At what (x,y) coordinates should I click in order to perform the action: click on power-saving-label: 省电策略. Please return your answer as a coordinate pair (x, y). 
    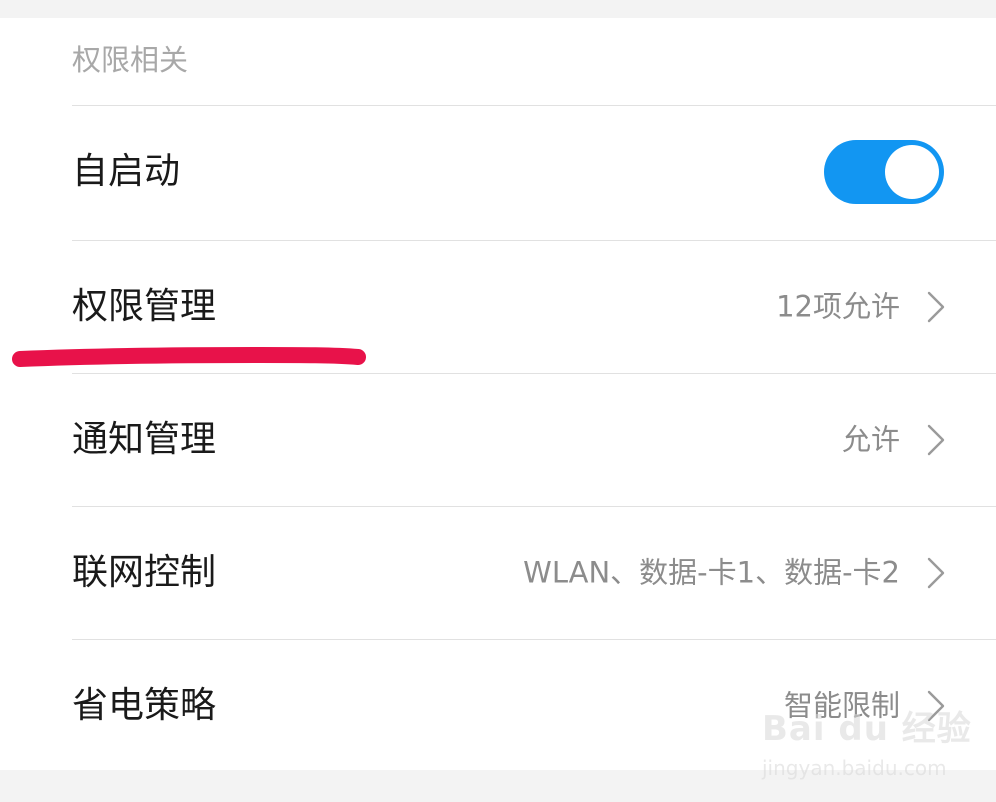
    Looking at the image, I should click on (144, 705).